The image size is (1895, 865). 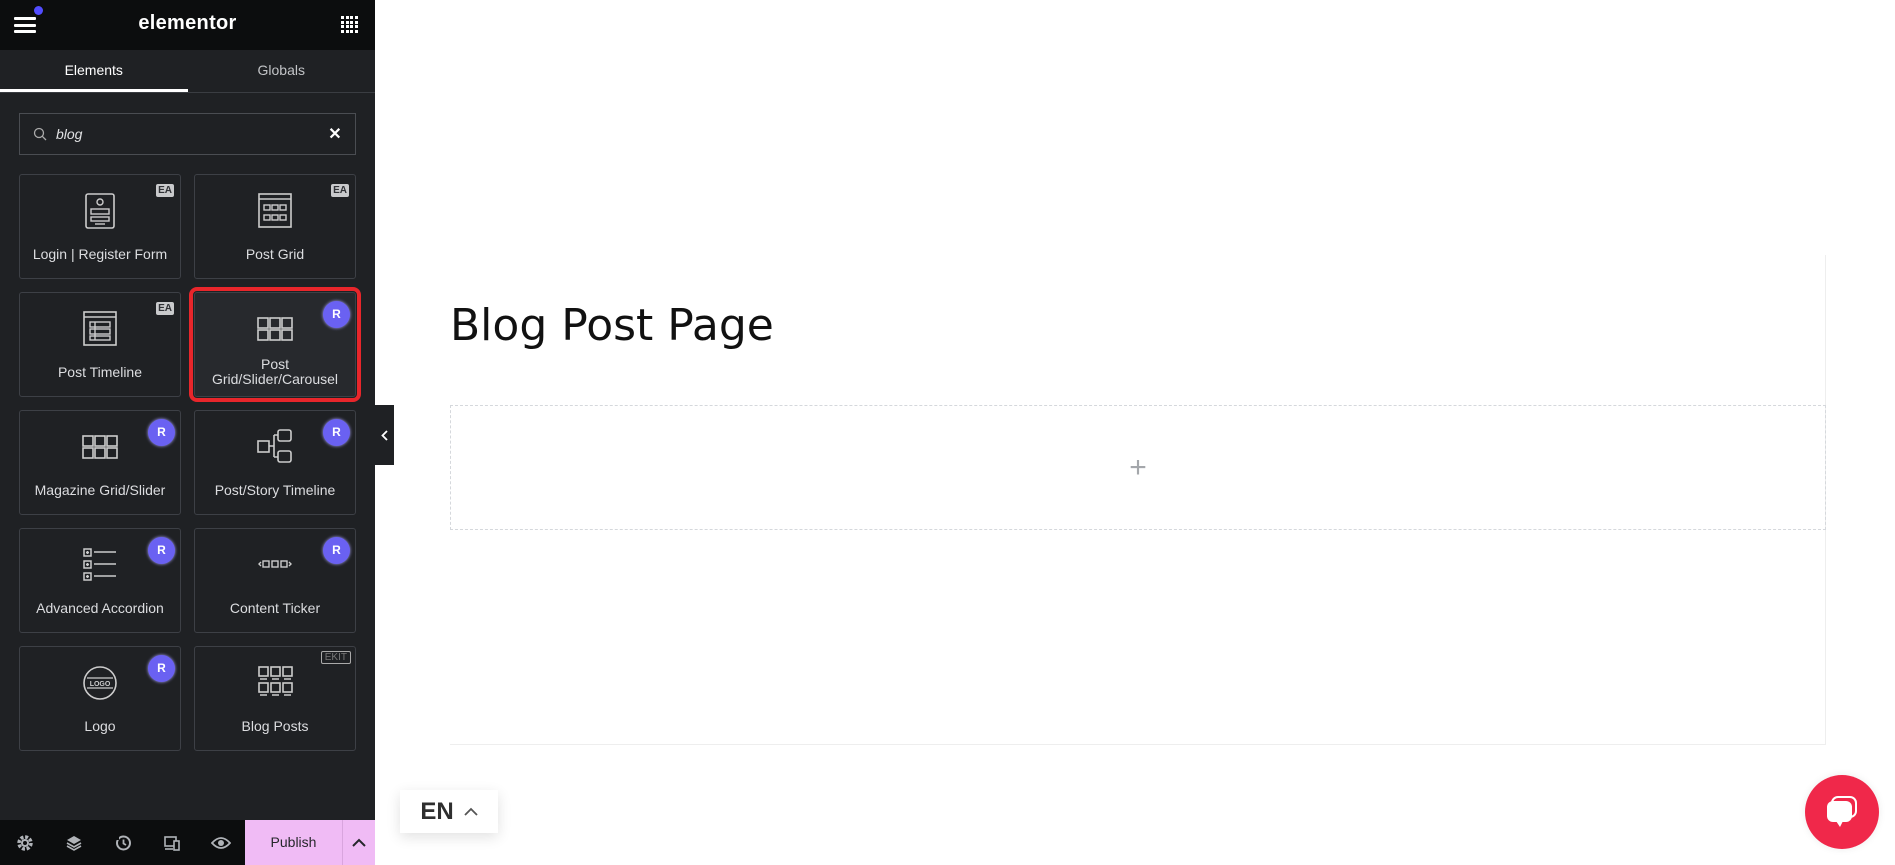 I want to click on blog-posts-icon, so click(x=275, y=683).